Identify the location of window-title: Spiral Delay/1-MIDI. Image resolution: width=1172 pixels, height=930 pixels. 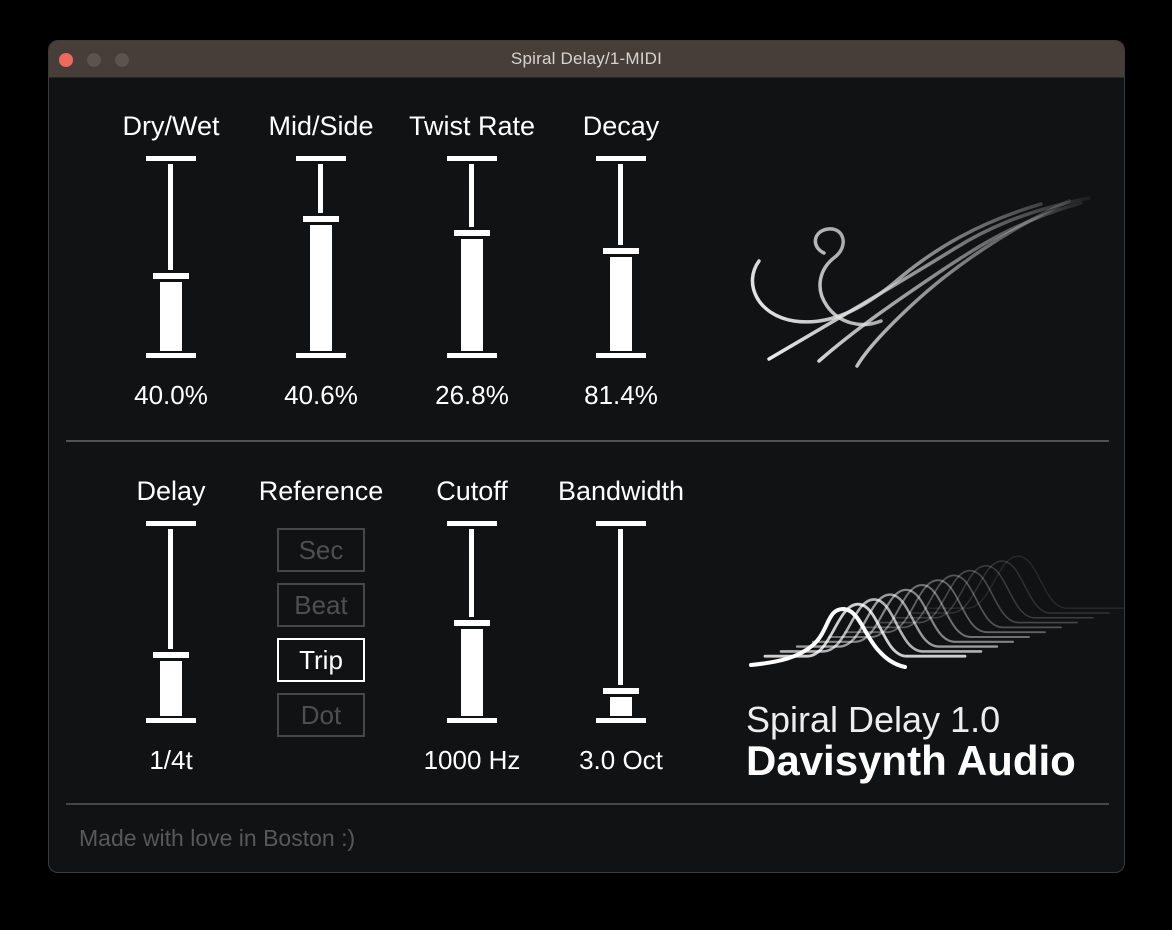
(586, 58).